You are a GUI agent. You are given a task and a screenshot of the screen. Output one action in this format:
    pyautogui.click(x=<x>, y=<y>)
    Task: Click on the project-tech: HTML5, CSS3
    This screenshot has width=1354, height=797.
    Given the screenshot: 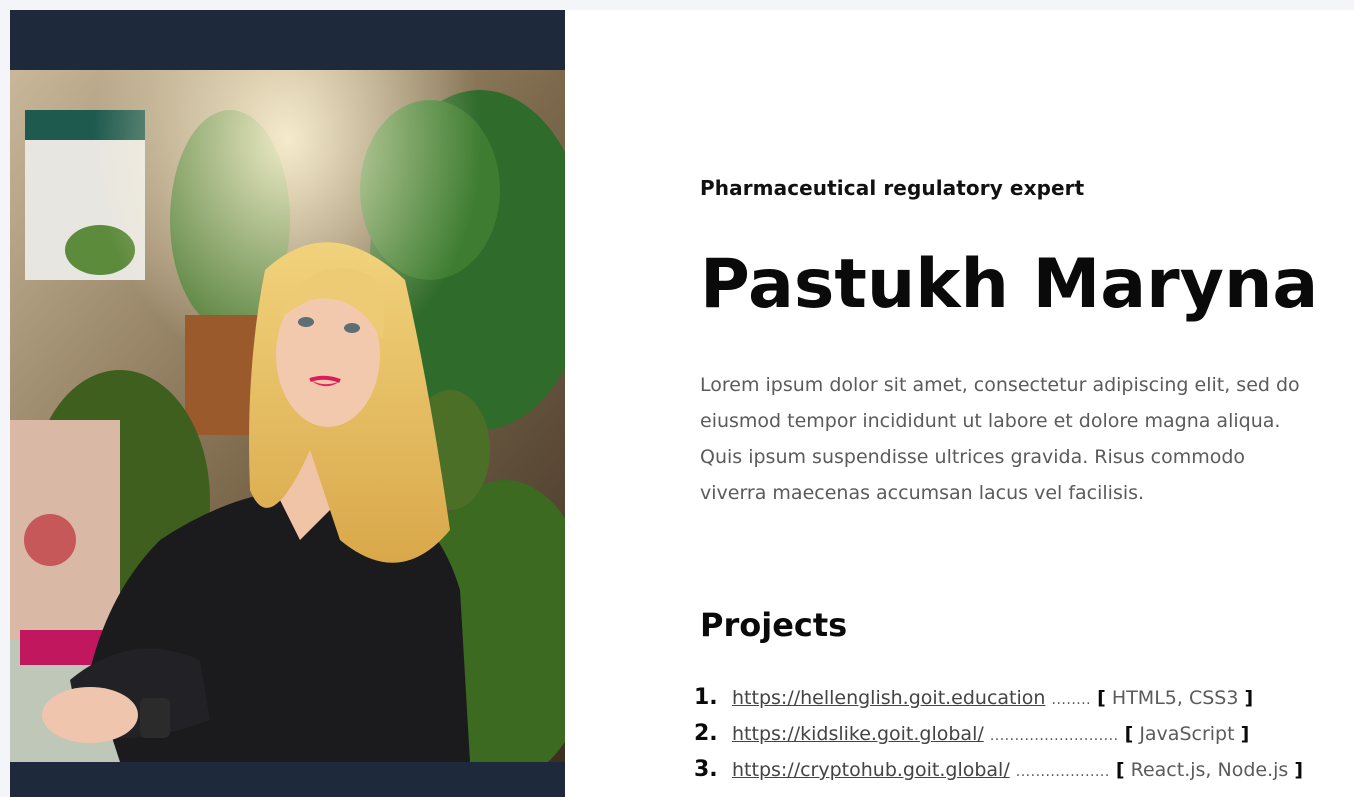 What is the action you would take?
    pyautogui.click(x=1175, y=698)
    